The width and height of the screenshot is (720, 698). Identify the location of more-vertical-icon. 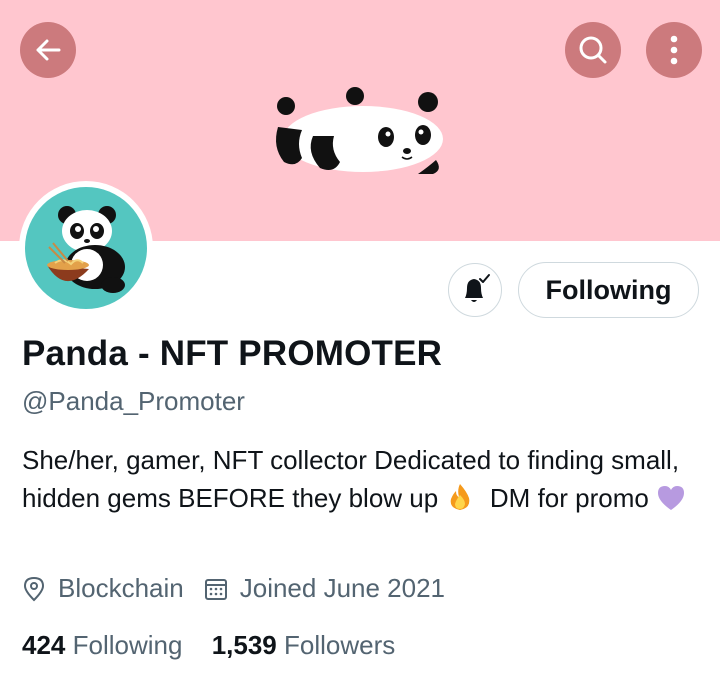
(674, 50).